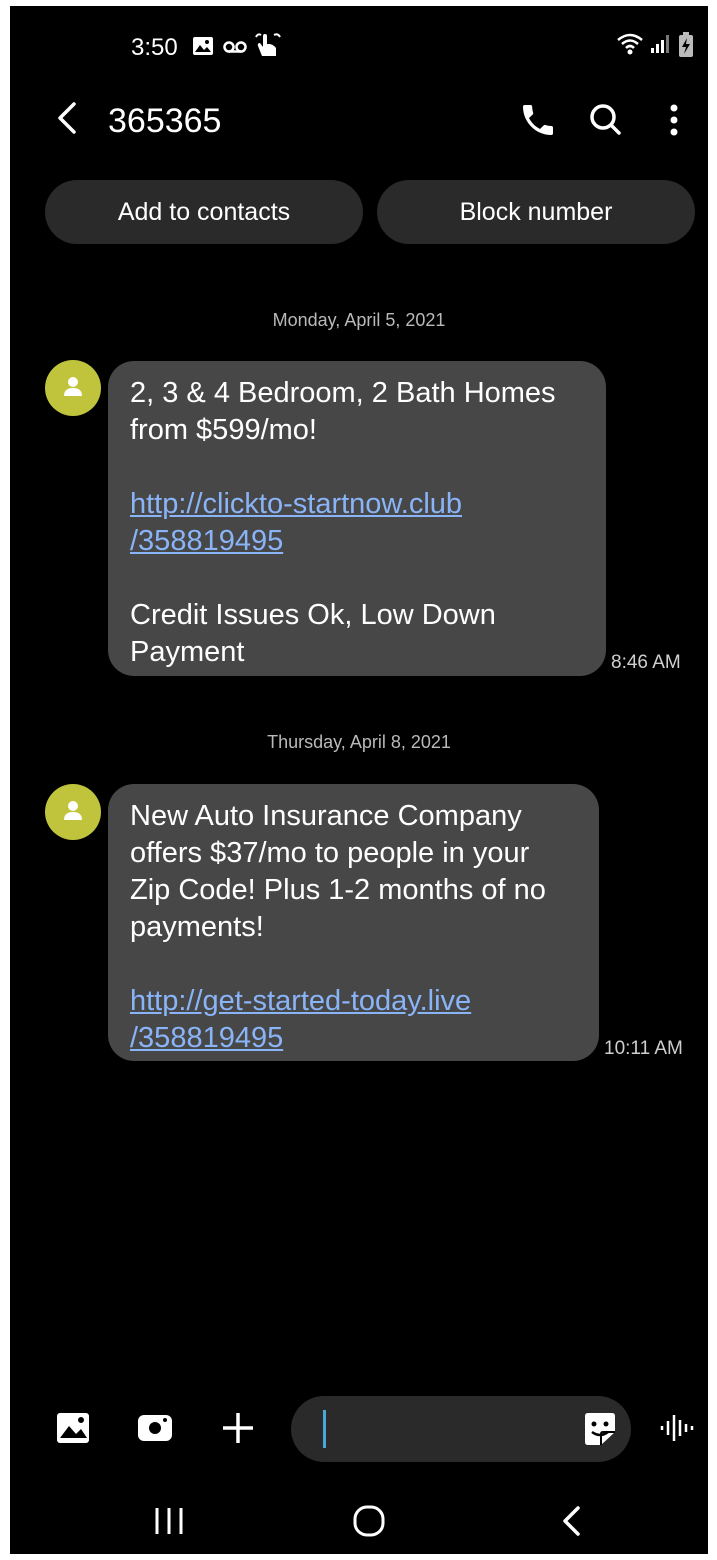 Image resolution: width=717 pixels, height=1560 pixels. I want to click on gallery-icon, so click(74, 1428).